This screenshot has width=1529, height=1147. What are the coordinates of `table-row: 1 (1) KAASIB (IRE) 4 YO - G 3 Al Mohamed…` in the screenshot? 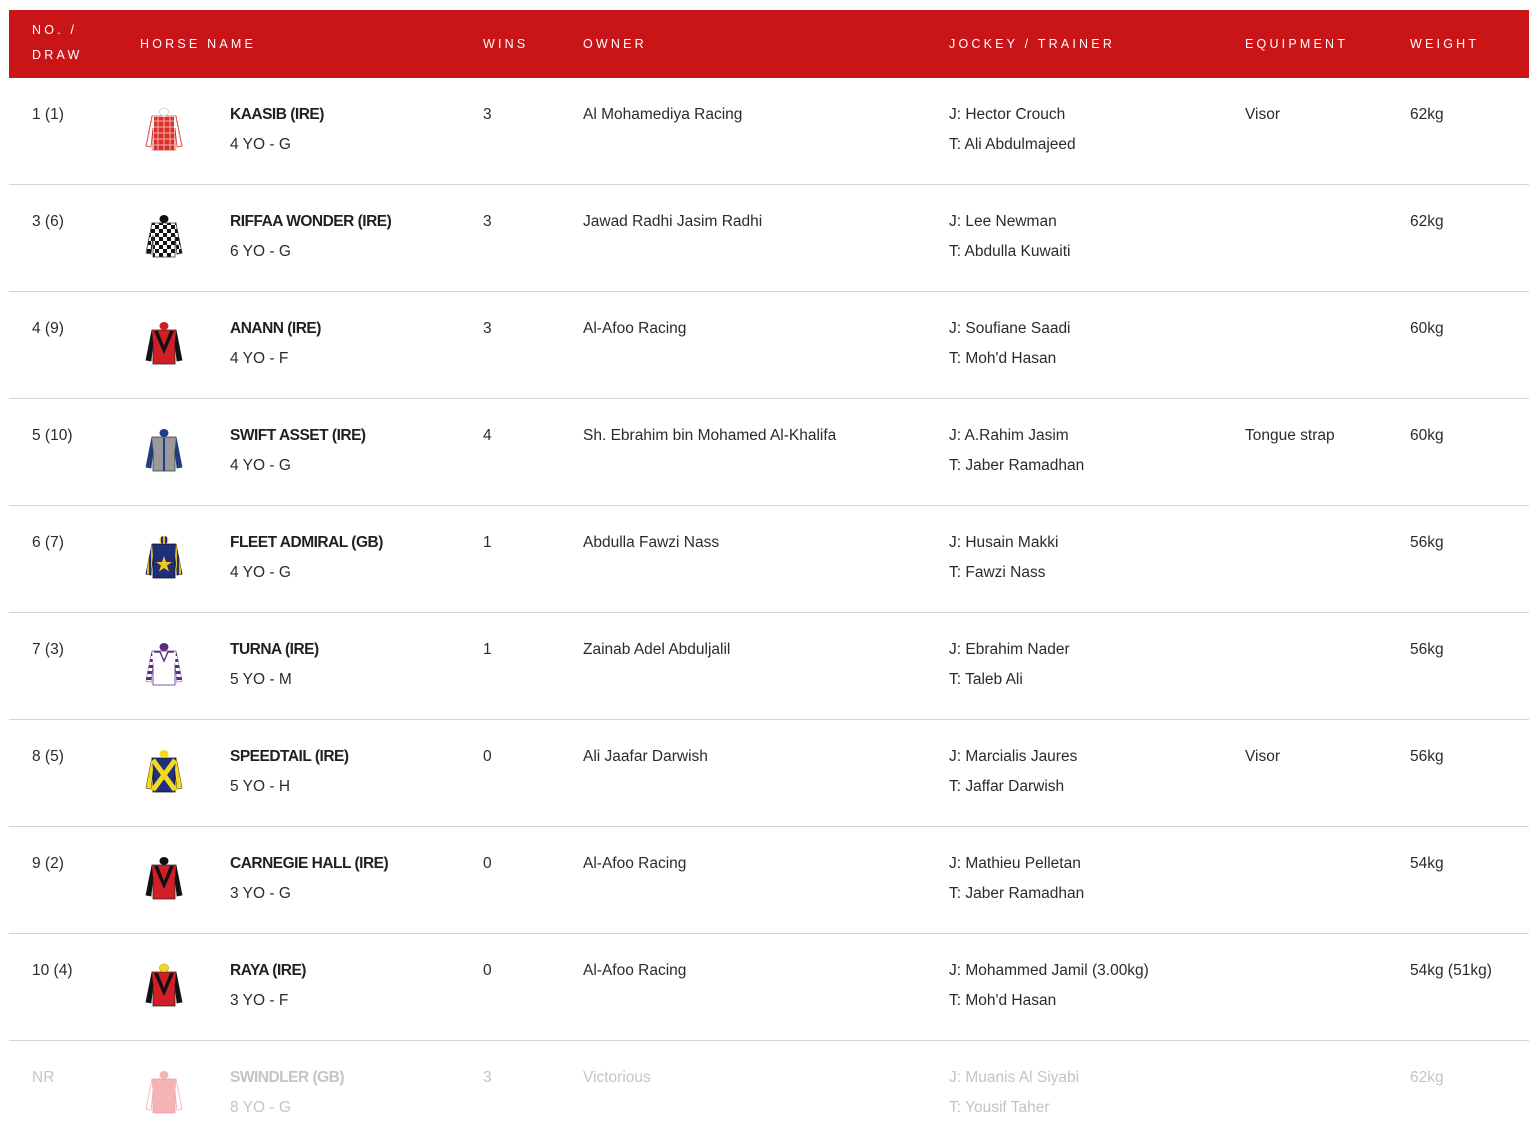 It's located at (769, 131).